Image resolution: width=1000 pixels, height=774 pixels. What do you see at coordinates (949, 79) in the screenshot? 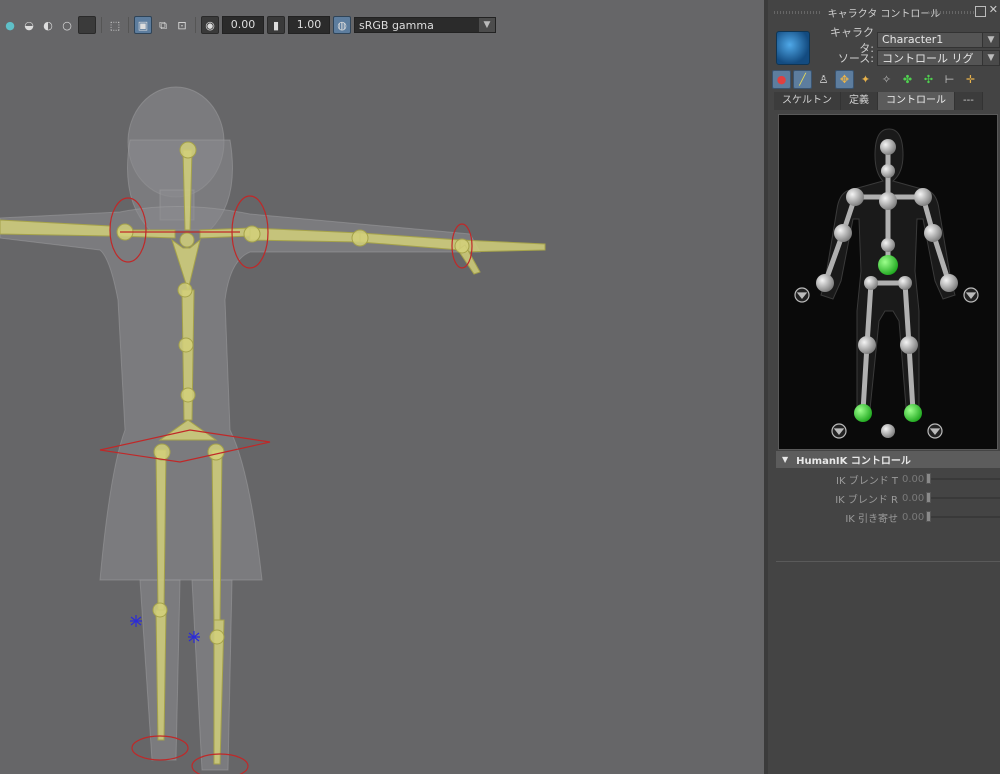
I see `reach-icon: ⊢` at bounding box center [949, 79].